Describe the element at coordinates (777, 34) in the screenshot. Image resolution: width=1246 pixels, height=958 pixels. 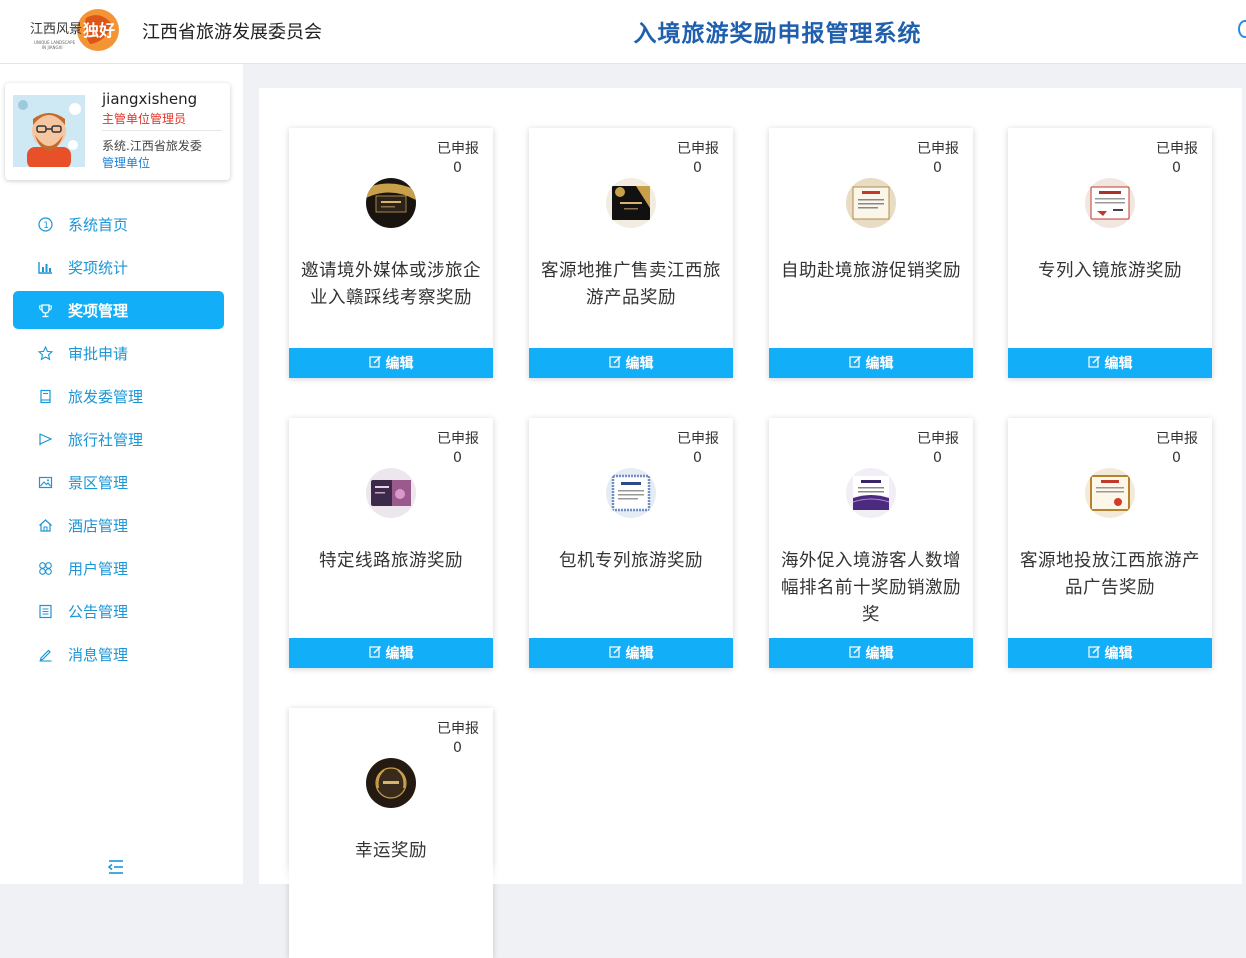
I see `system-title: 入境旅游奖励申报管理系统` at that location.